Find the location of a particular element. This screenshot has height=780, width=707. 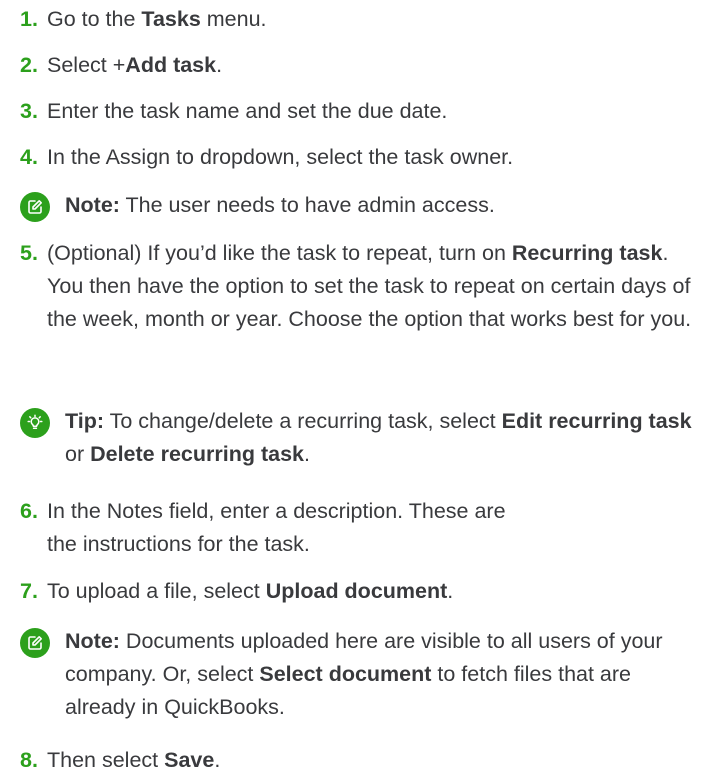

add-task-term: Add task is located at coordinates (171, 65).